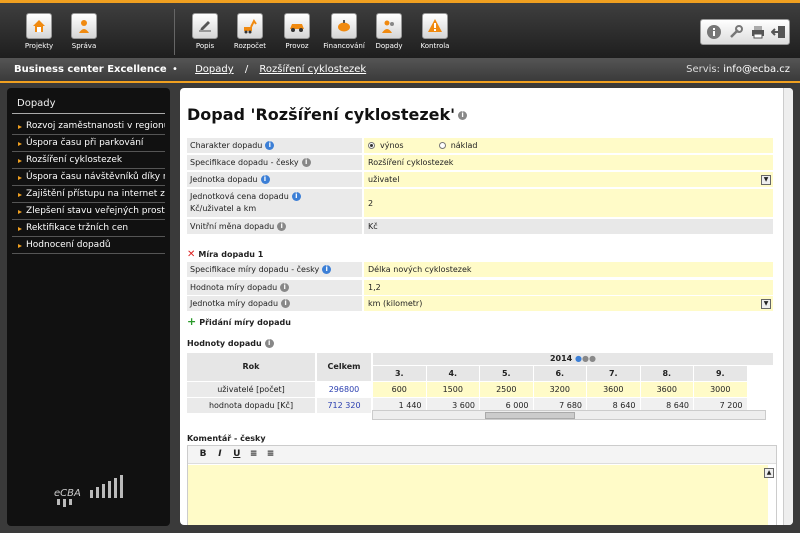 Image resolution: width=800 pixels, height=533 pixels. Describe the element at coordinates (88, 228) in the screenshot. I see `sidebar-item-rektifikace: Rektifikace tržních cen` at that location.